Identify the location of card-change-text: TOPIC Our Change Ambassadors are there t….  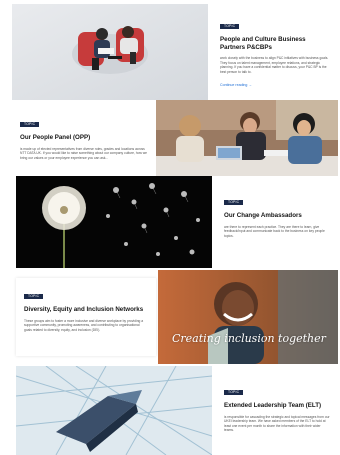
(277, 224).